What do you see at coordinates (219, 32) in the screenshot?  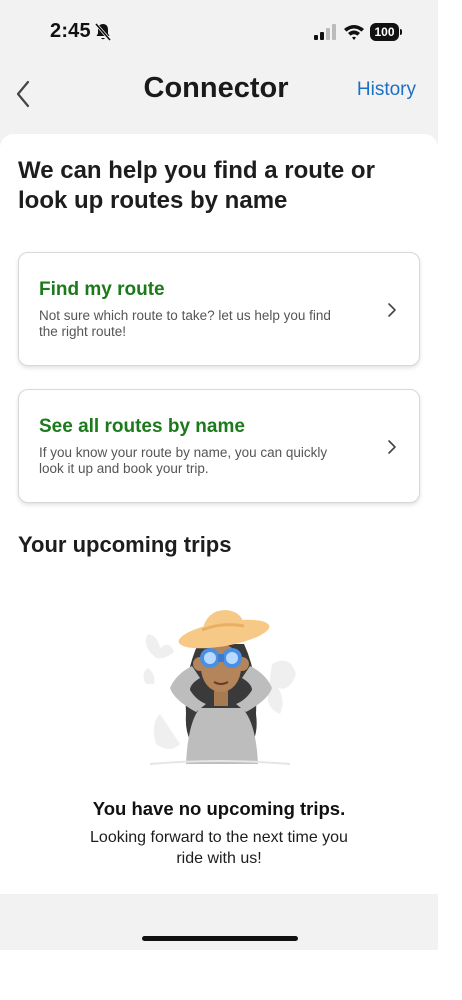 I see `status-bar: 2:45 100` at bounding box center [219, 32].